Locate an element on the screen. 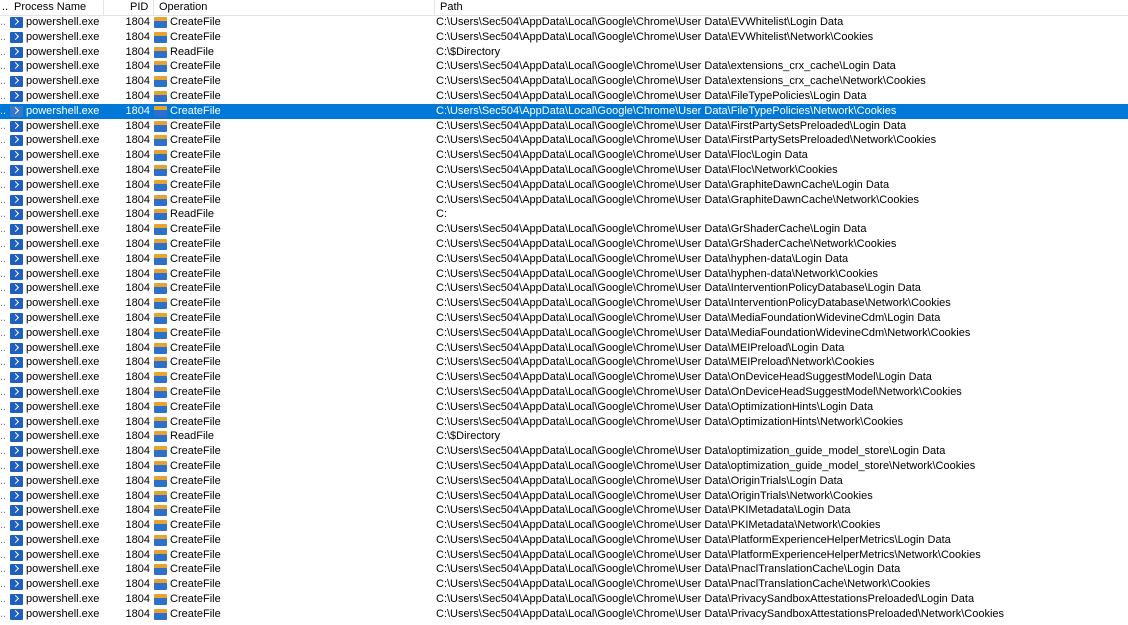 Image resolution: width=1128 pixels, height=625 pixels. path: C: is located at coordinates (441, 214).